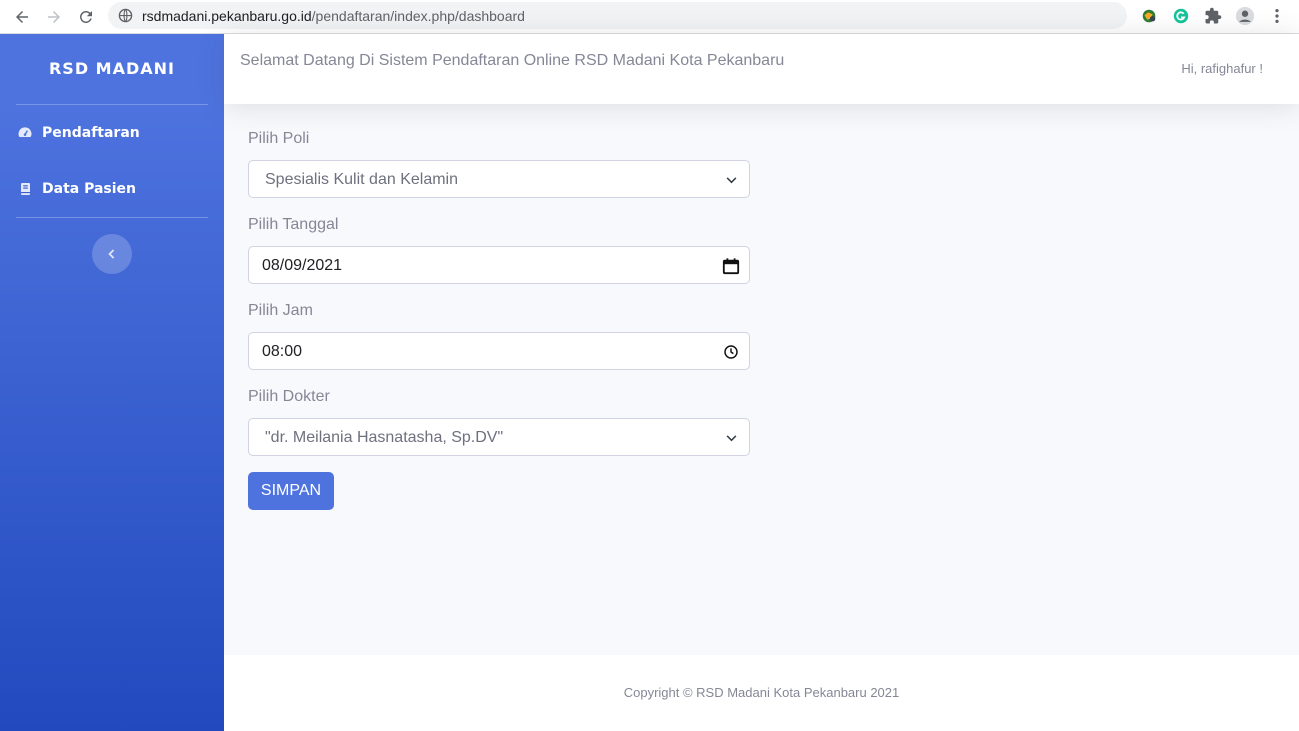 This screenshot has width=1299, height=731. What do you see at coordinates (302, 265) in the screenshot?
I see `tanggal-value: 08/09/2021` at bounding box center [302, 265].